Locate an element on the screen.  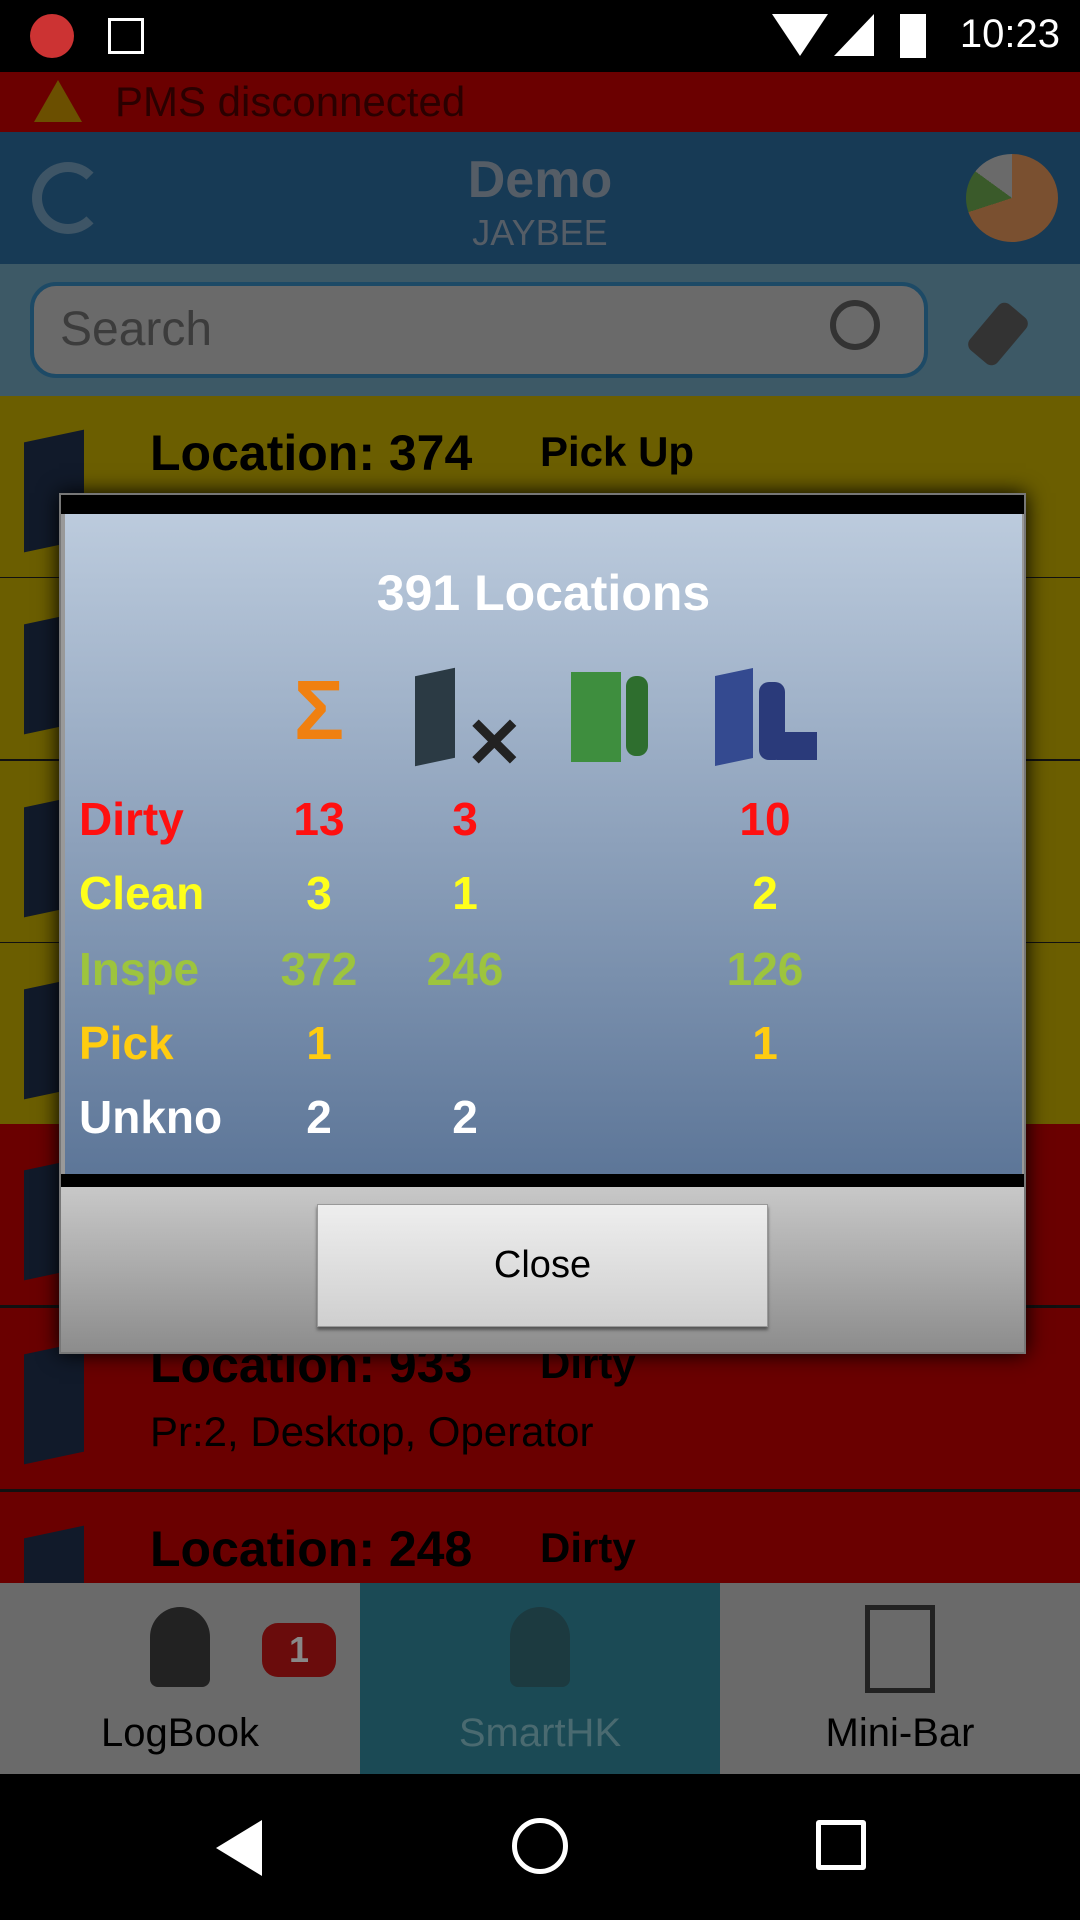
back-icon is located at coordinates (239, 1848).